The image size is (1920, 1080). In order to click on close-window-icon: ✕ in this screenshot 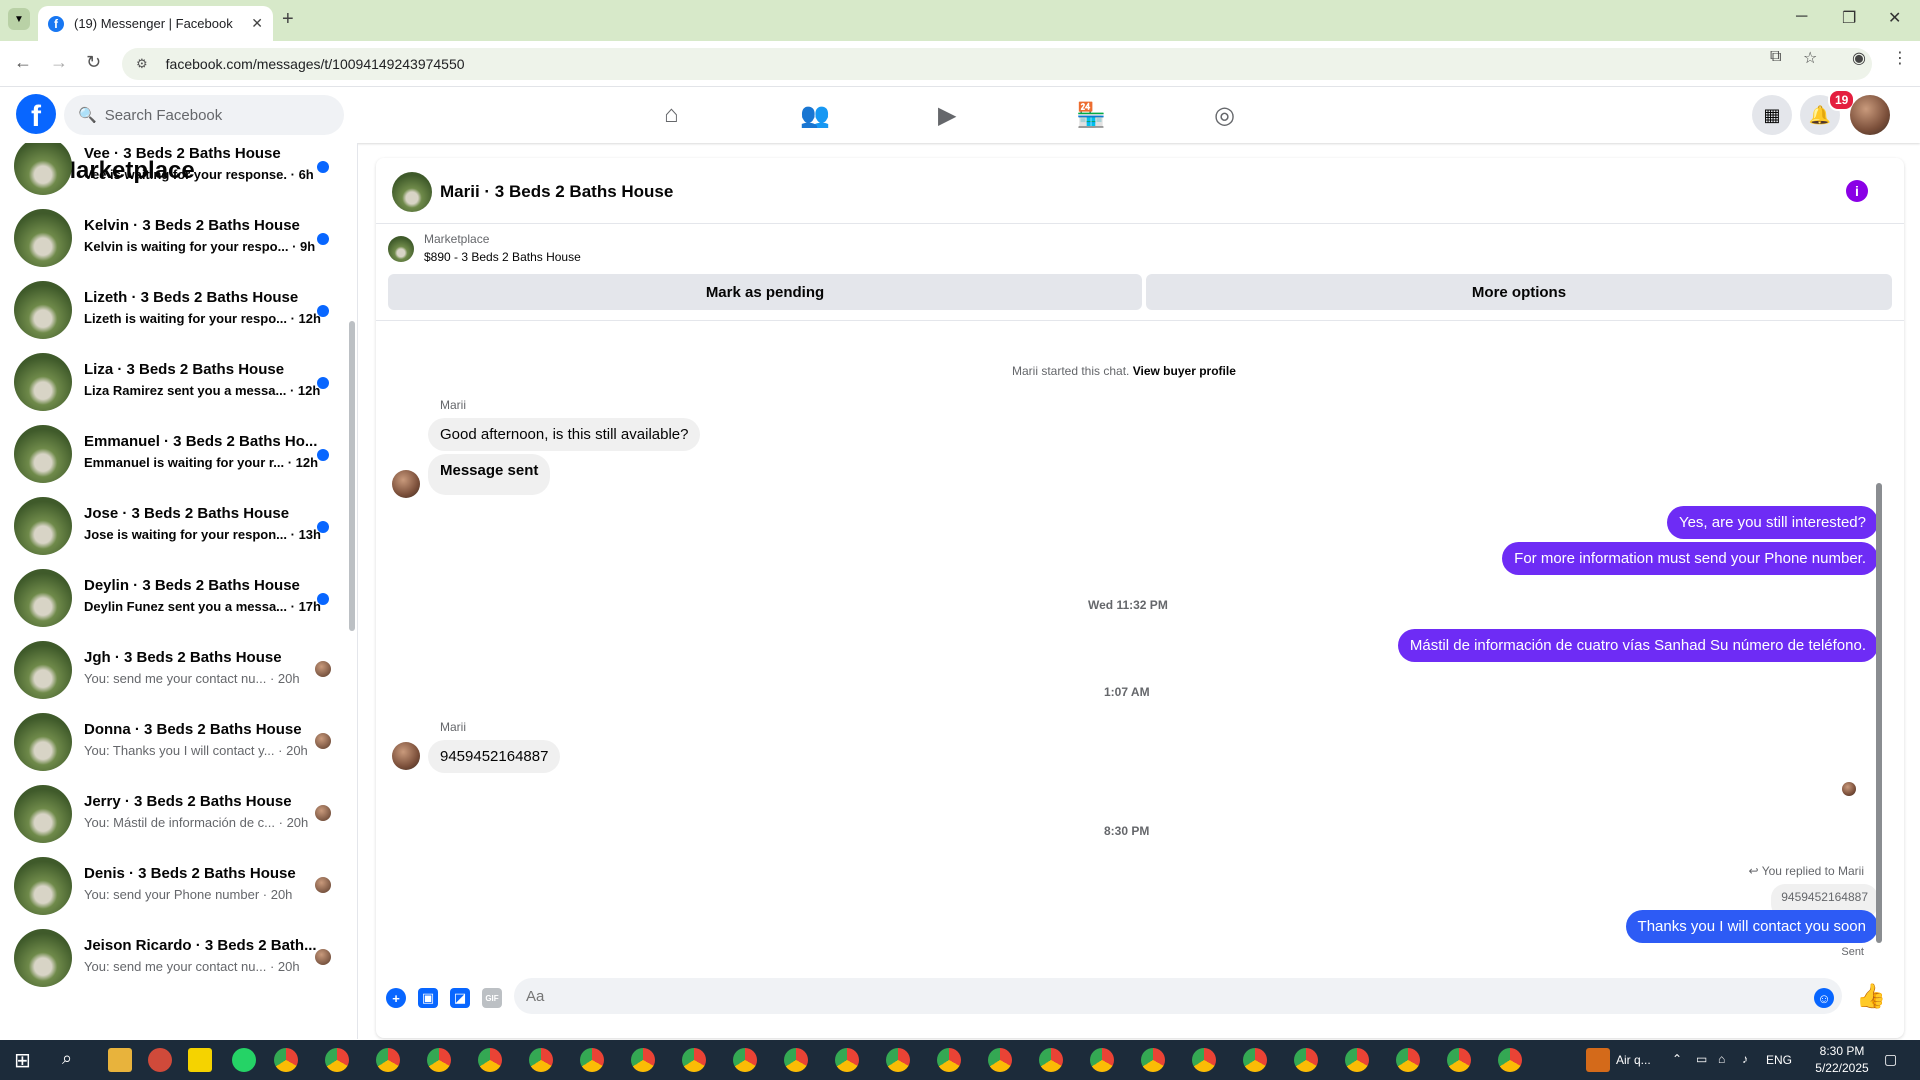, I will do `click(1894, 18)`.